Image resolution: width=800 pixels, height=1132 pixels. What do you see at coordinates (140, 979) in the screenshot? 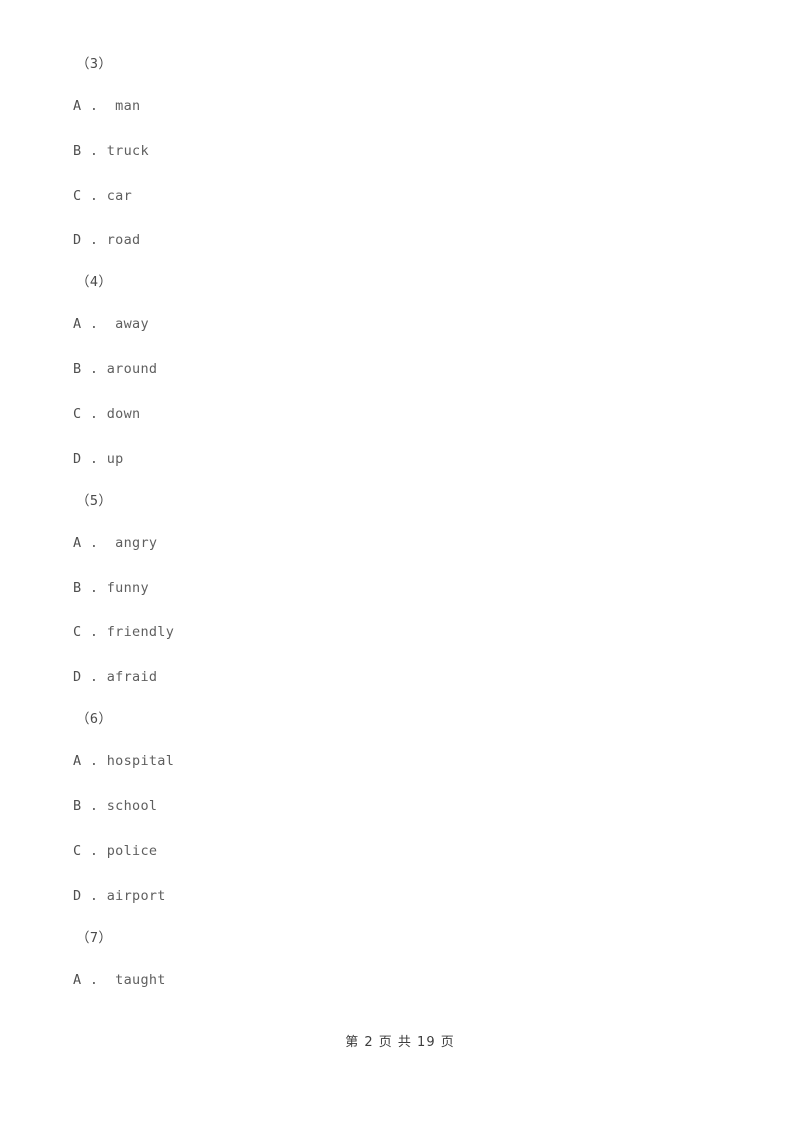
I see `option-text: taught` at bounding box center [140, 979].